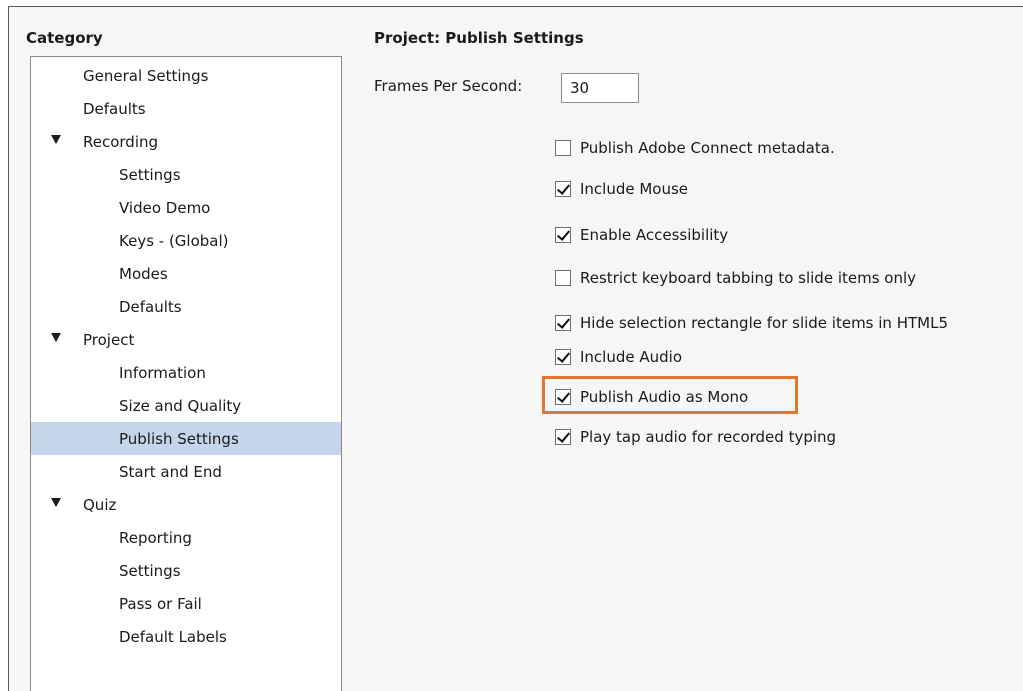 This screenshot has height=691, width=1023. I want to click on tree-item-label: Pass or Fail, so click(160, 603).